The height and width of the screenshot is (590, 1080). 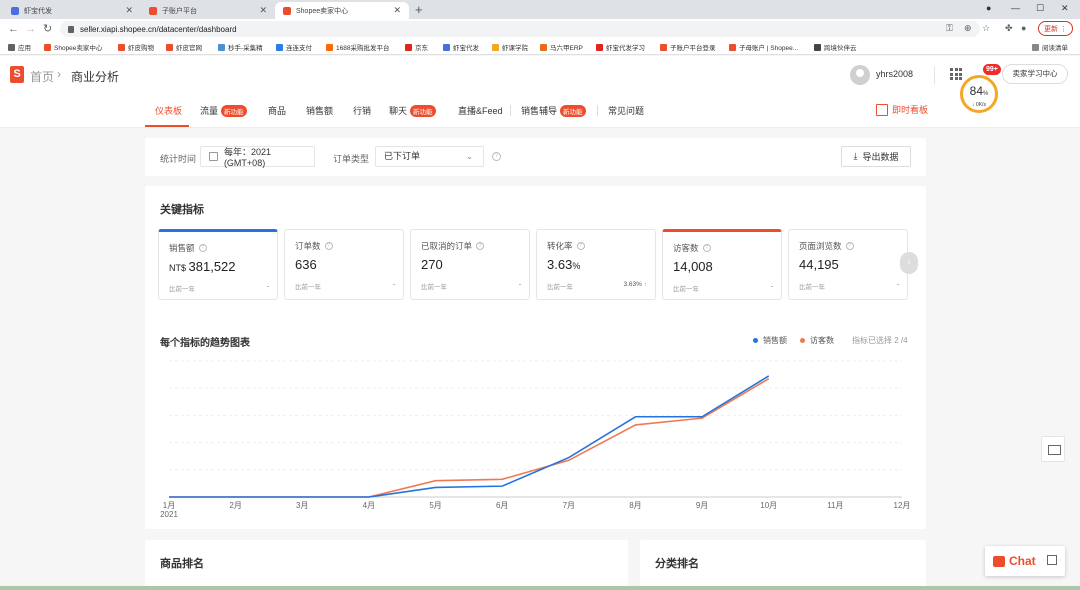 What do you see at coordinates (949, 28) in the screenshot?
I see `key-icon: ⚿` at bounding box center [949, 28].